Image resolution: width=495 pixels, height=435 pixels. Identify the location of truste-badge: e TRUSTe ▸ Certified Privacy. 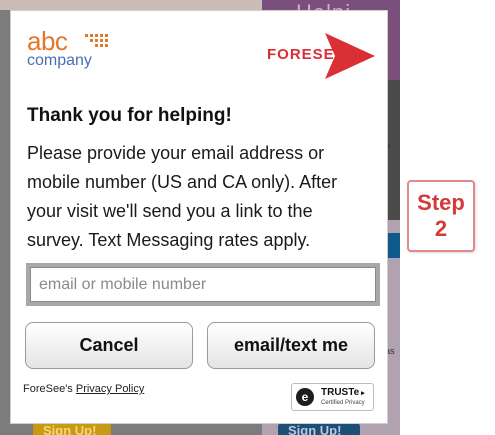
(332, 397).